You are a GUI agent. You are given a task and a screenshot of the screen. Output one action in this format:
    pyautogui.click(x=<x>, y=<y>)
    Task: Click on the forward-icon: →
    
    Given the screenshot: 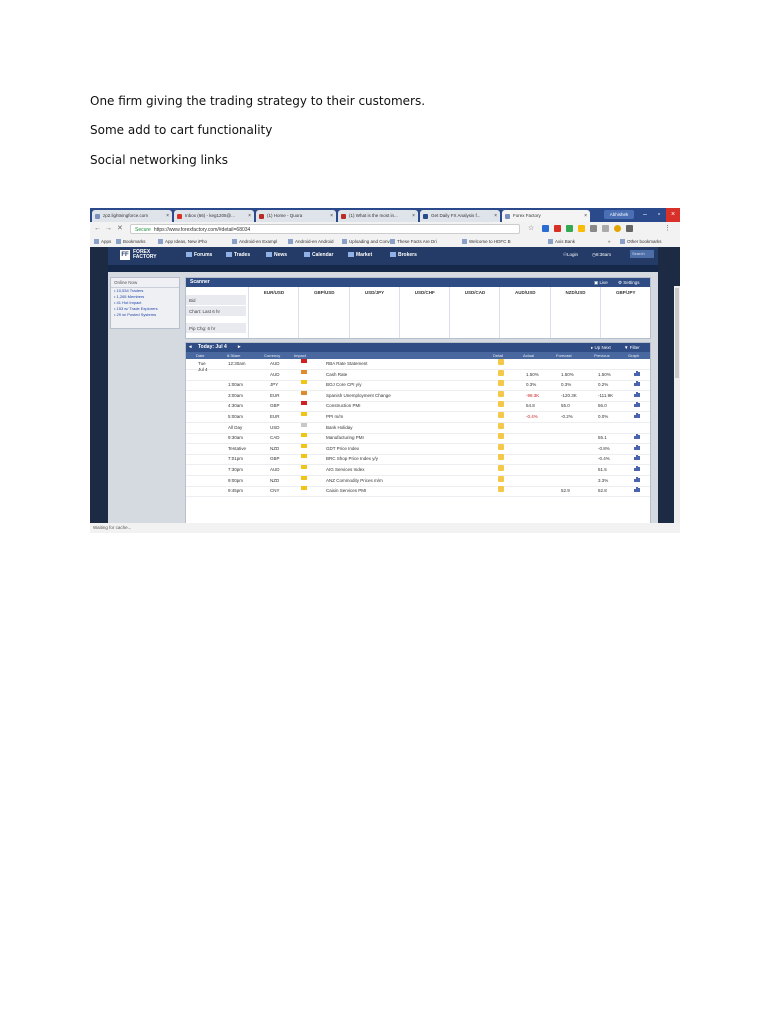 What is the action you would take?
    pyautogui.click(x=108, y=229)
    